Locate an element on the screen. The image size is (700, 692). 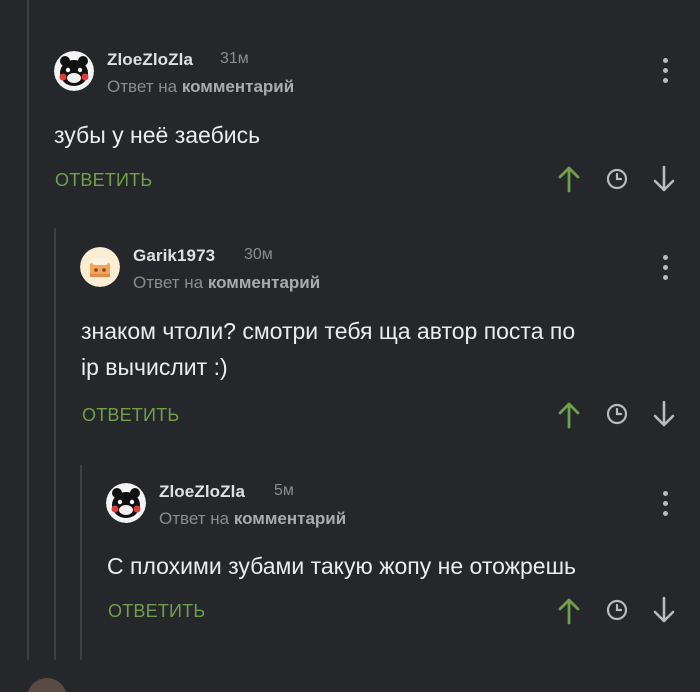
timestamp: 30м is located at coordinates (258, 254).